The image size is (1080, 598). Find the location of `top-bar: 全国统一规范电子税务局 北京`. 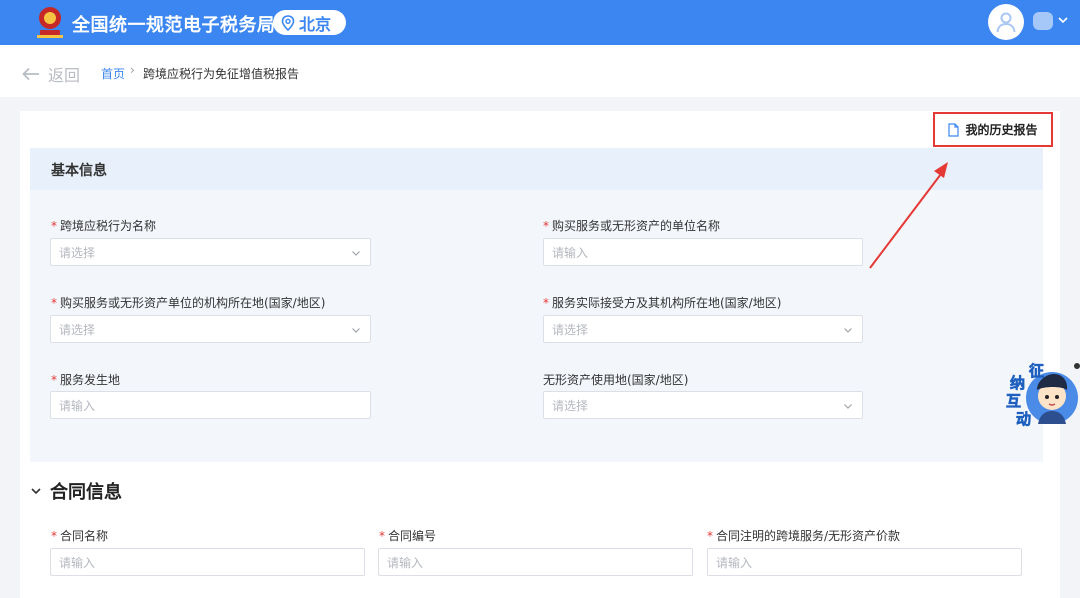

top-bar: 全国统一规范电子税务局 北京 is located at coordinates (540, 22).